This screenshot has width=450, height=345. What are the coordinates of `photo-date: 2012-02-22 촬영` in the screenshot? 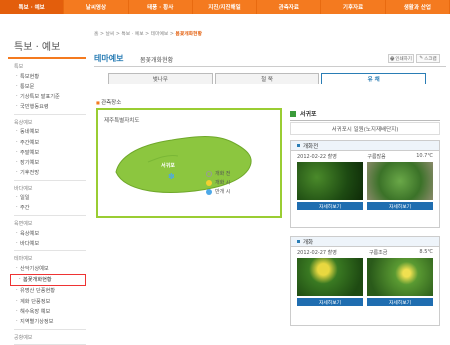 It's located at (317, 157).